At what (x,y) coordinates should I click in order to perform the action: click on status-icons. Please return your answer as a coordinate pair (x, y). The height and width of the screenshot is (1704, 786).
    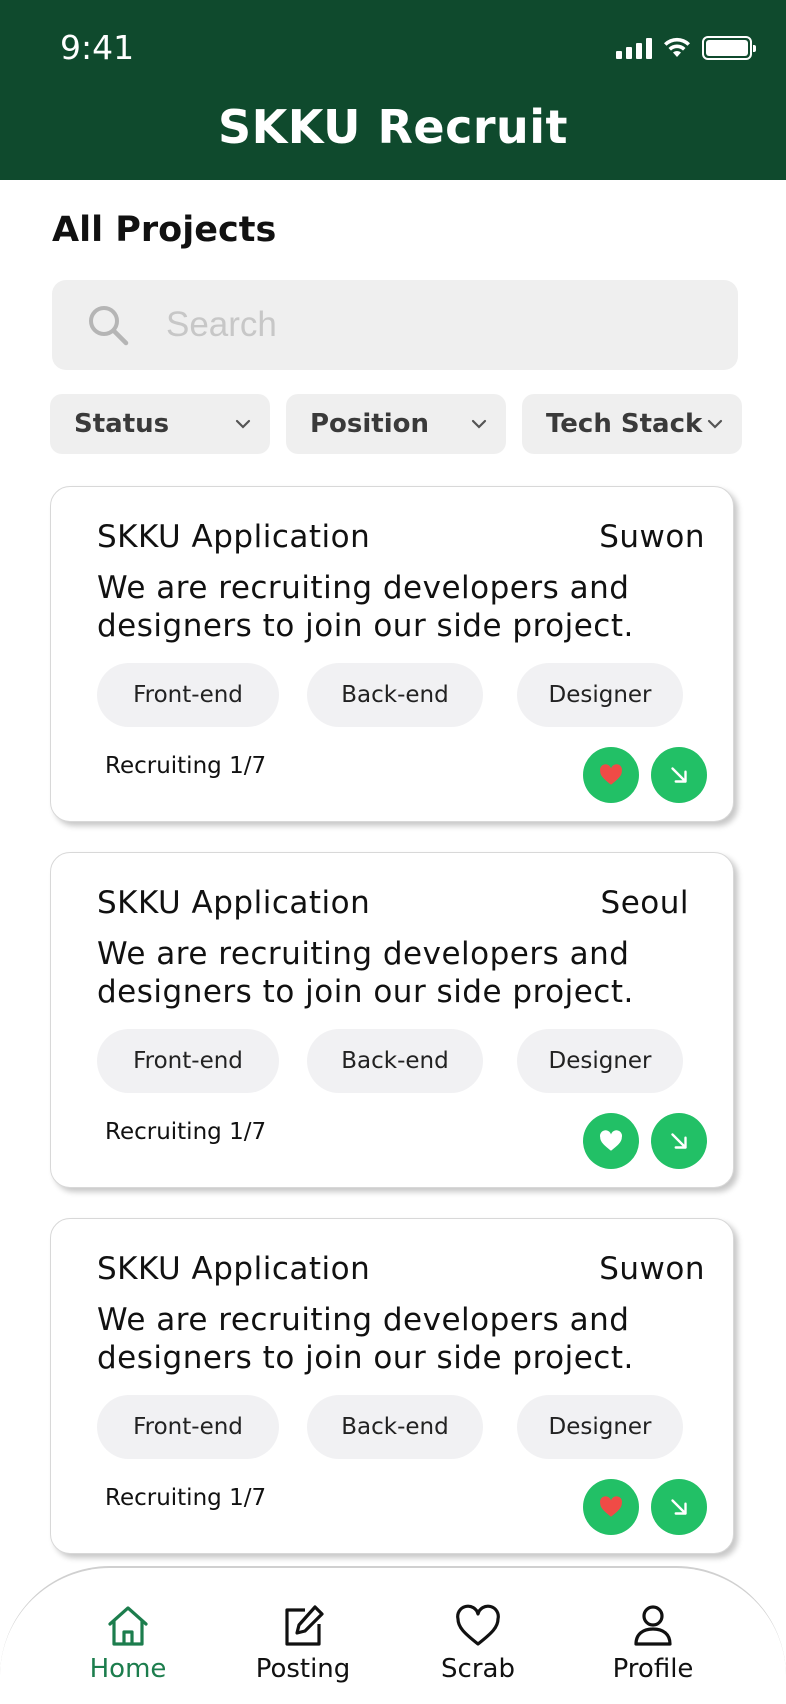
    Looking at the image, I should click on (686, 48).